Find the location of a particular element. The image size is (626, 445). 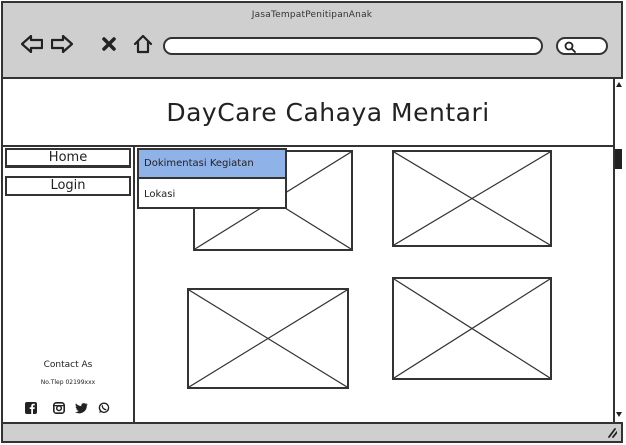

social-icons is located at coordinates (67, 408).